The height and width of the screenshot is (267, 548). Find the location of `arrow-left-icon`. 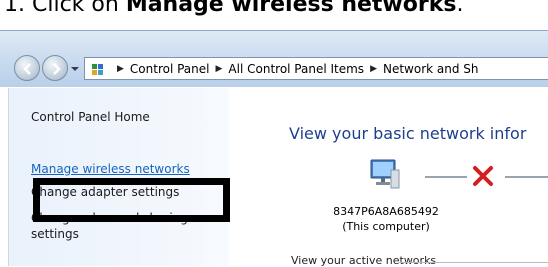

arrow-left-icon is located at coordinates (27, 69).